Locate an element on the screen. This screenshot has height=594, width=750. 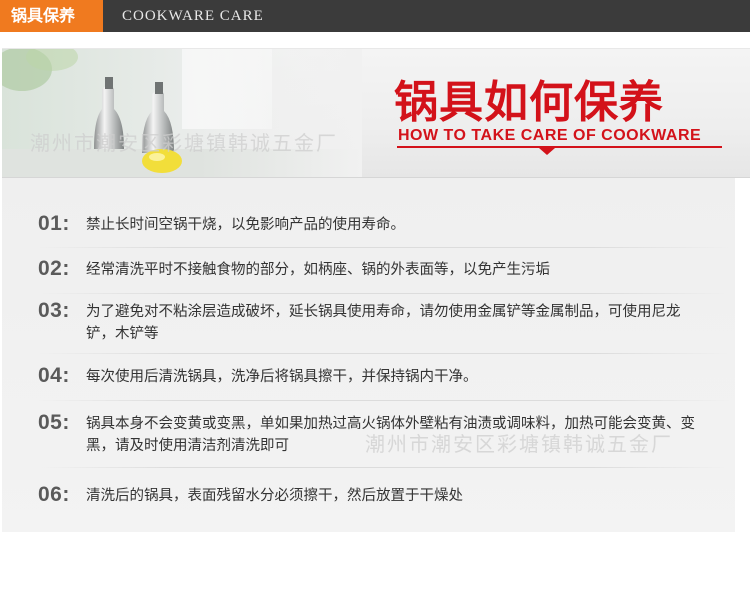
tip-number: 02: is located at coordinates (54, 268).